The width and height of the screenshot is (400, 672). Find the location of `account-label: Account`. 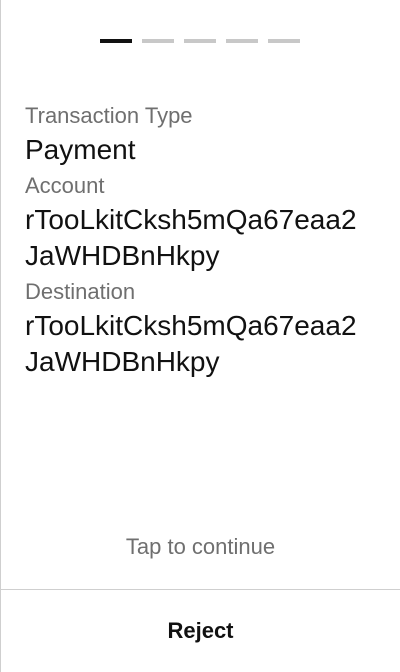

account-label: Account is located at coordinates (65, 185).